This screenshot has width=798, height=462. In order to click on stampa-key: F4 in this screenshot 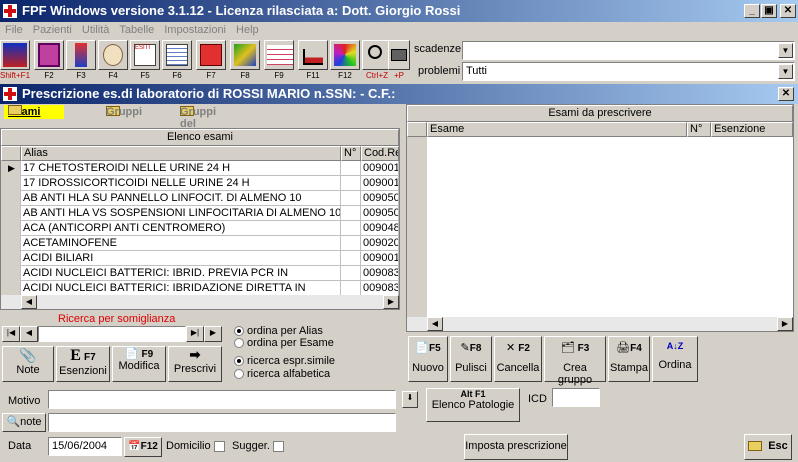, I will do `click(636, 348)`.